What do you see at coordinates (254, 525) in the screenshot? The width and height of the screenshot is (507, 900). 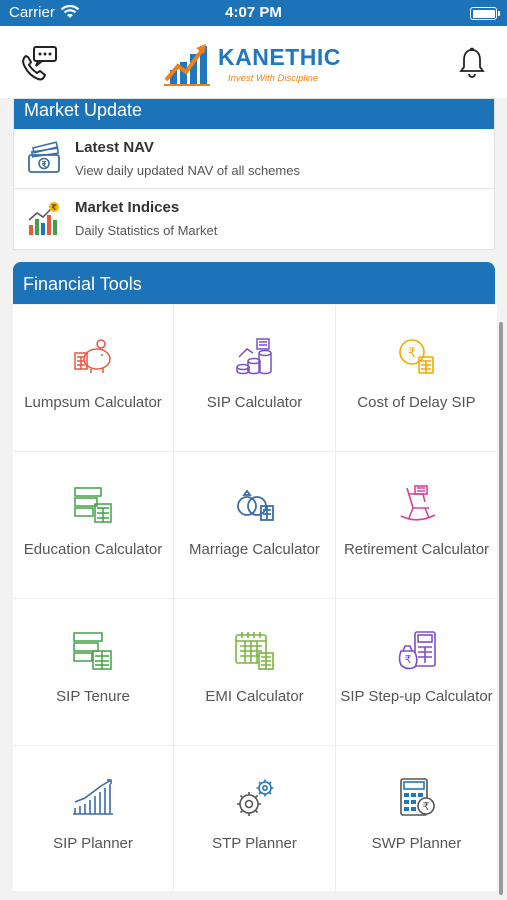 I see `tool-marriage-calculator: Marriage Calculator` at bounding box center [254, 525].